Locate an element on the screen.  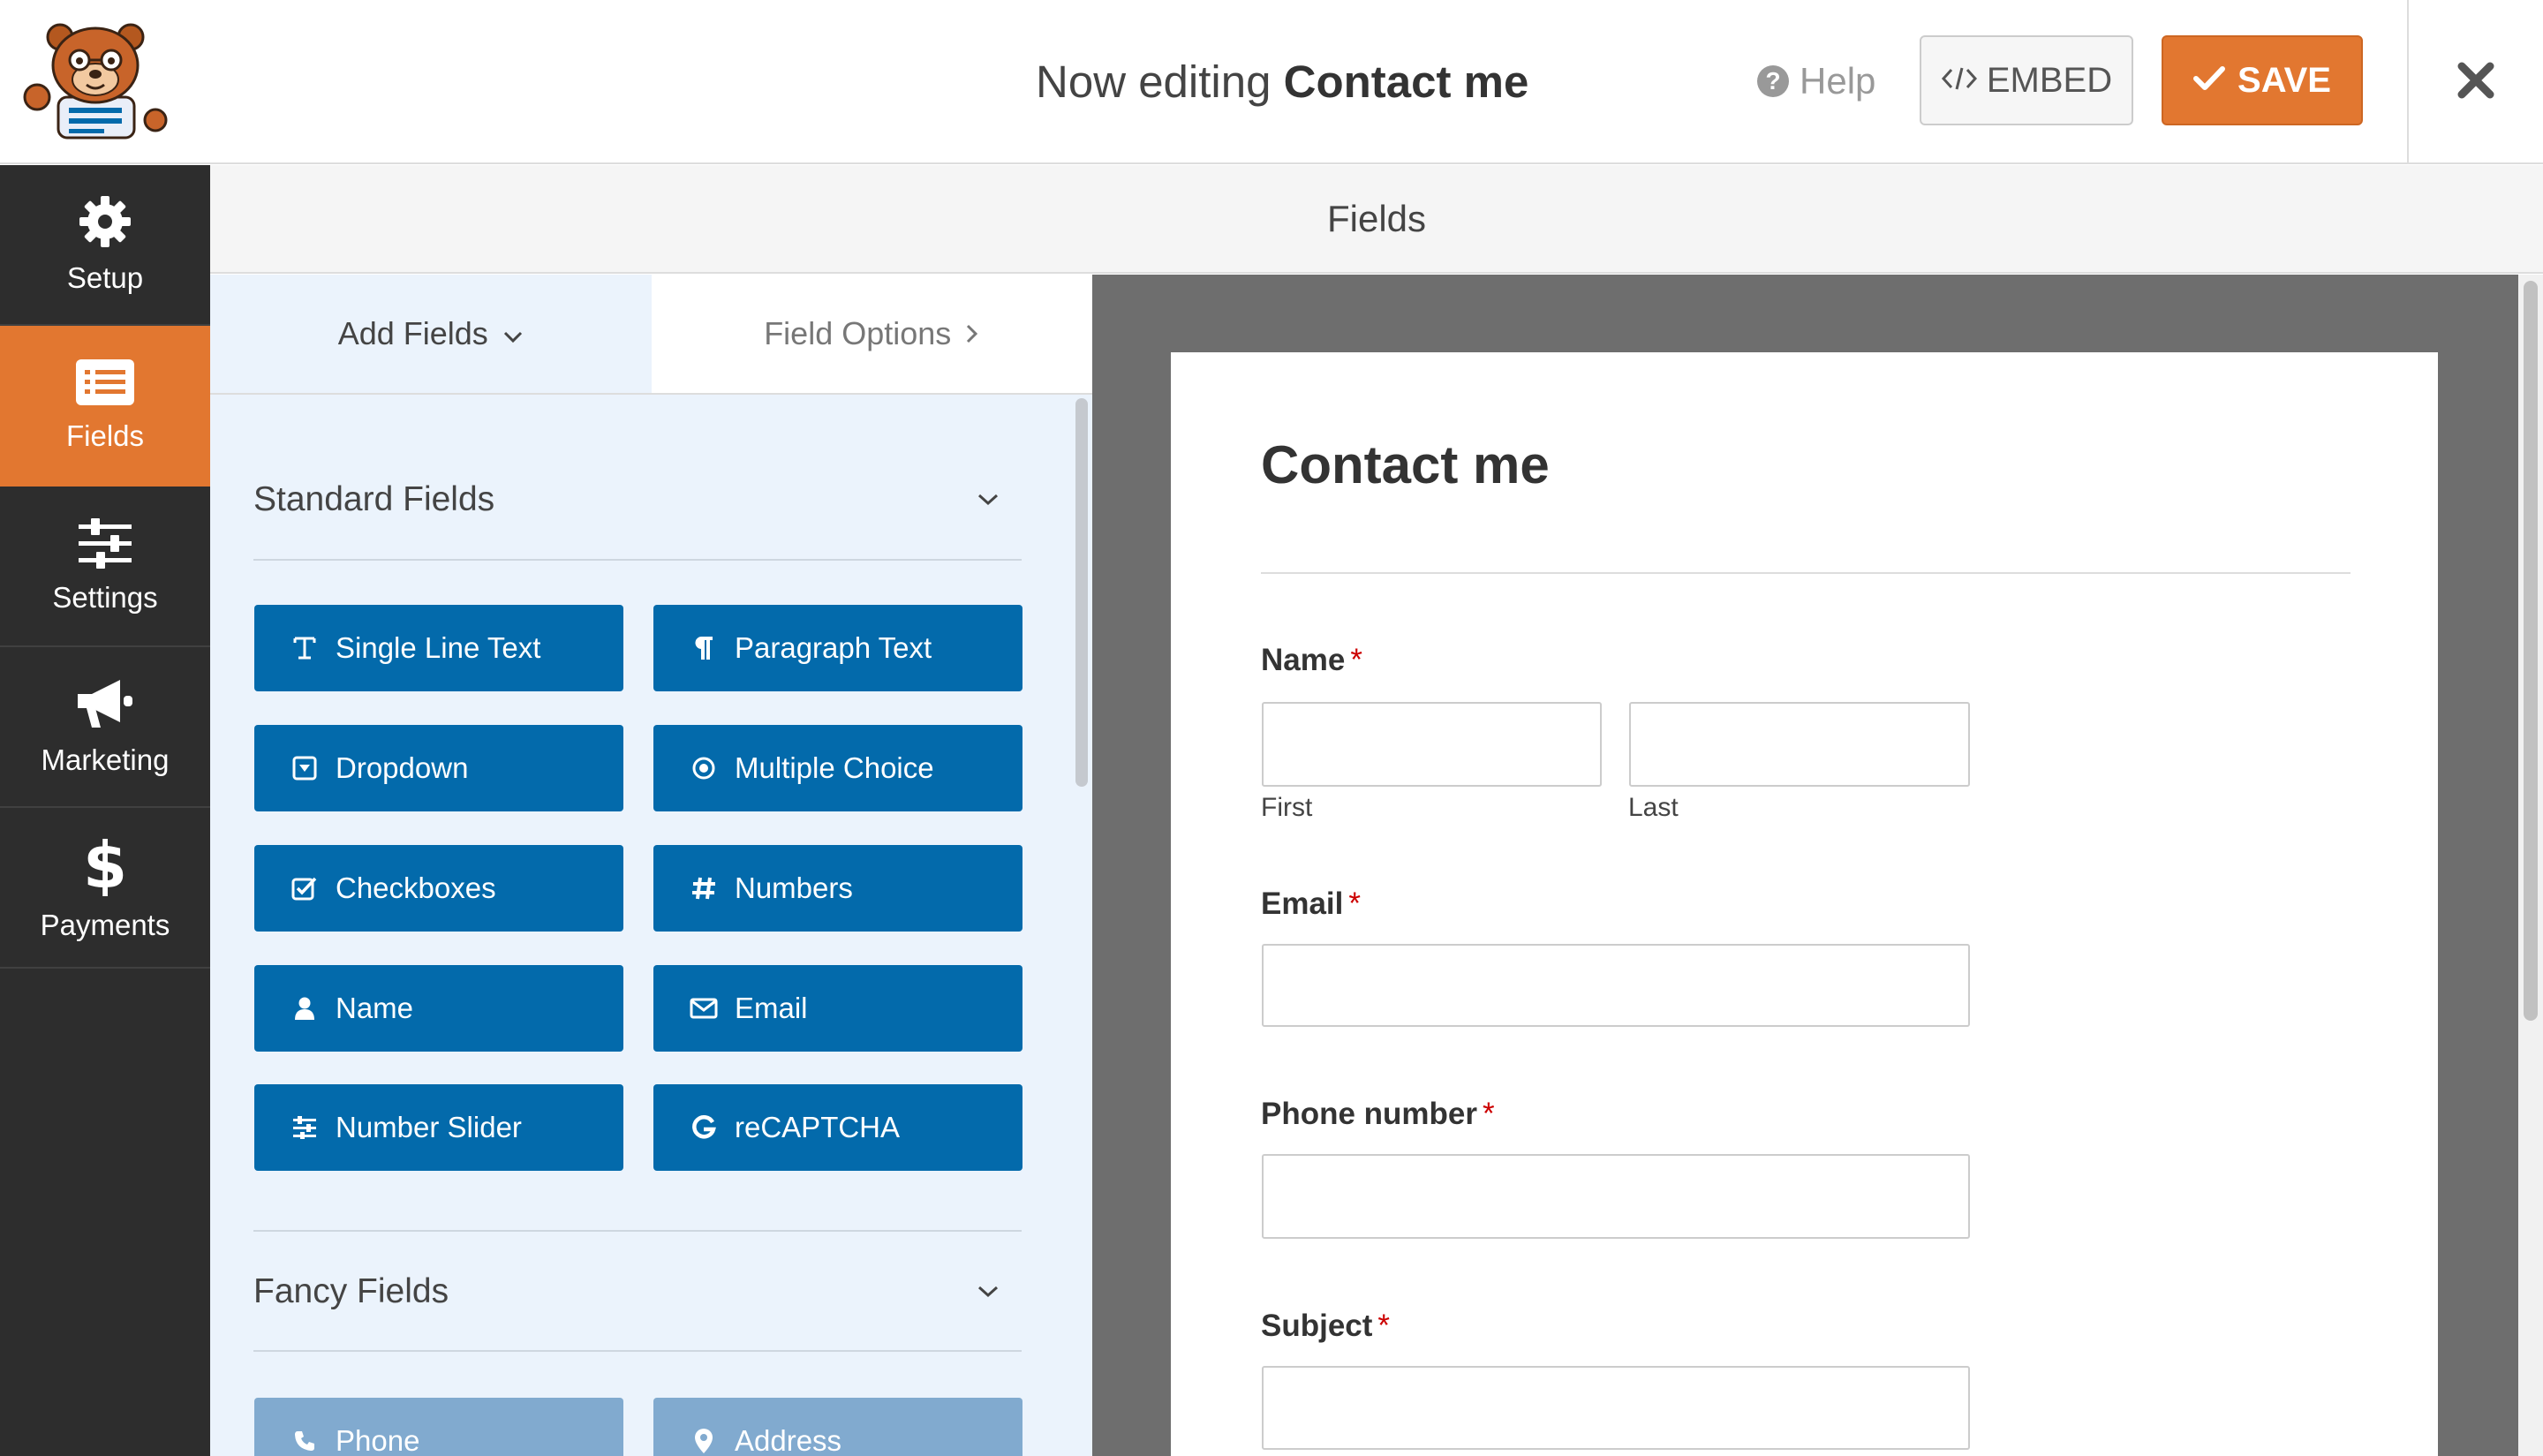
field-button-single-line-text: Single Line Text is located at coordinates (439, 648).